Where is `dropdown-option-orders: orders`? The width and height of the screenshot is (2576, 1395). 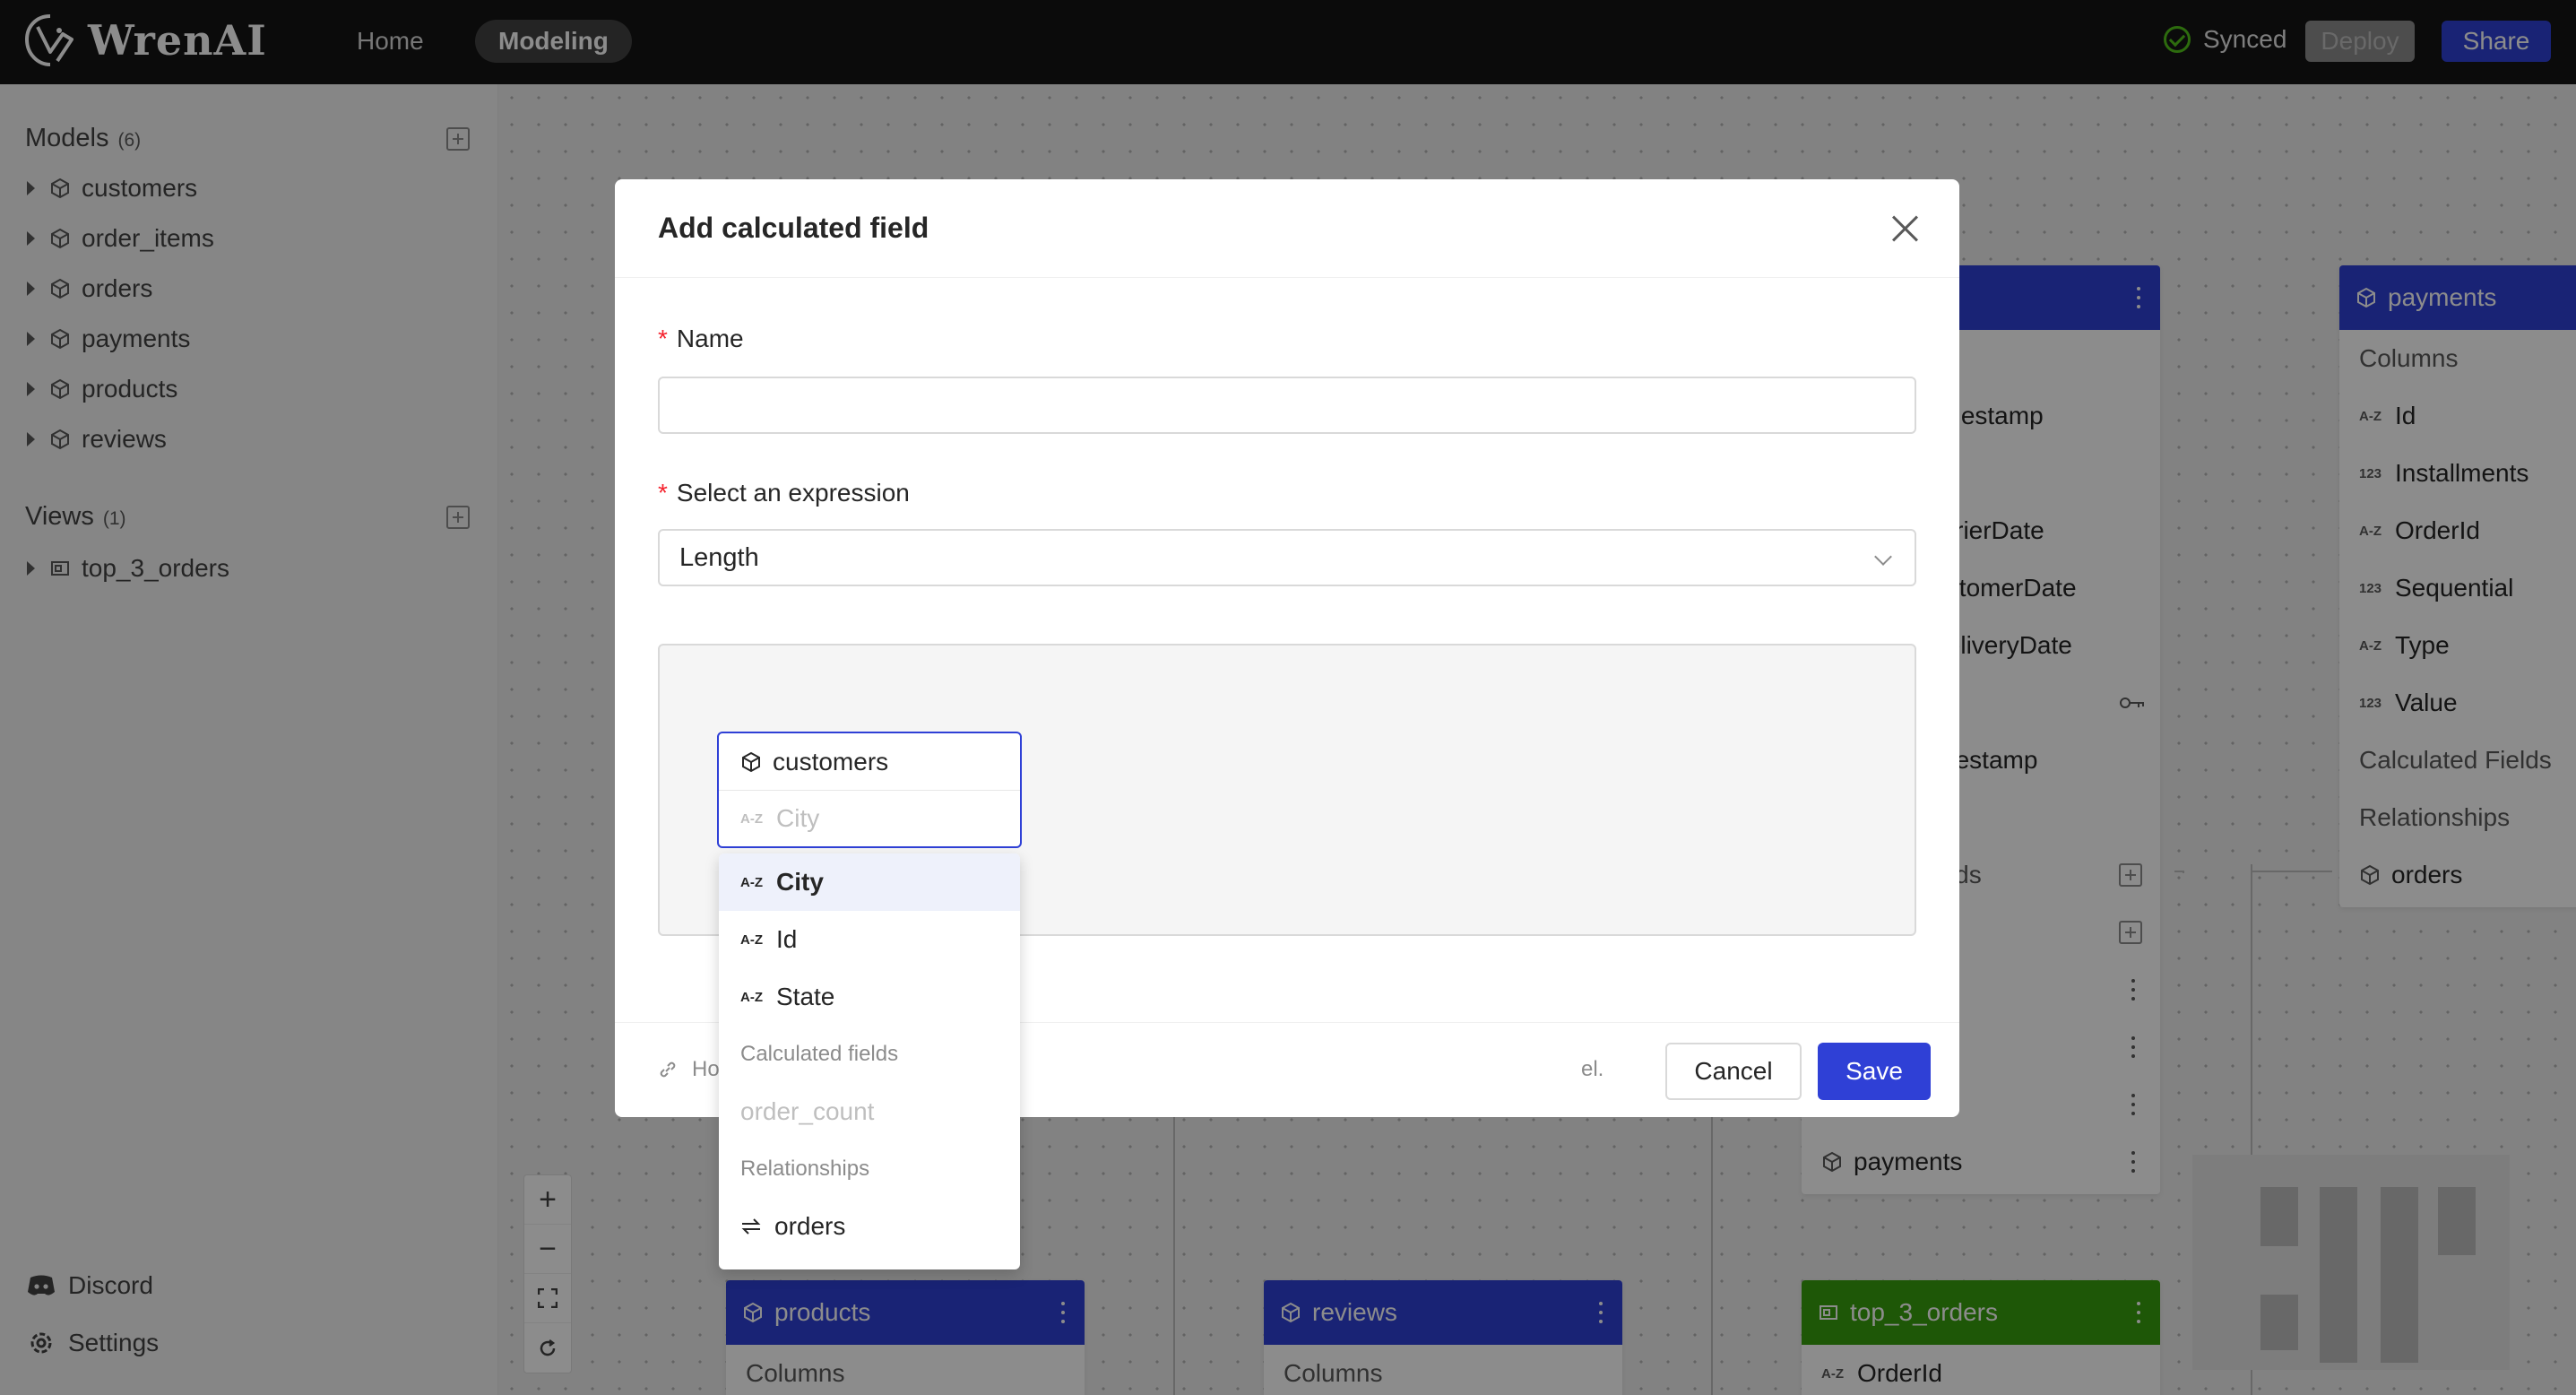 dropdown-option-orders: orders is located at coordinates (869, 1226).